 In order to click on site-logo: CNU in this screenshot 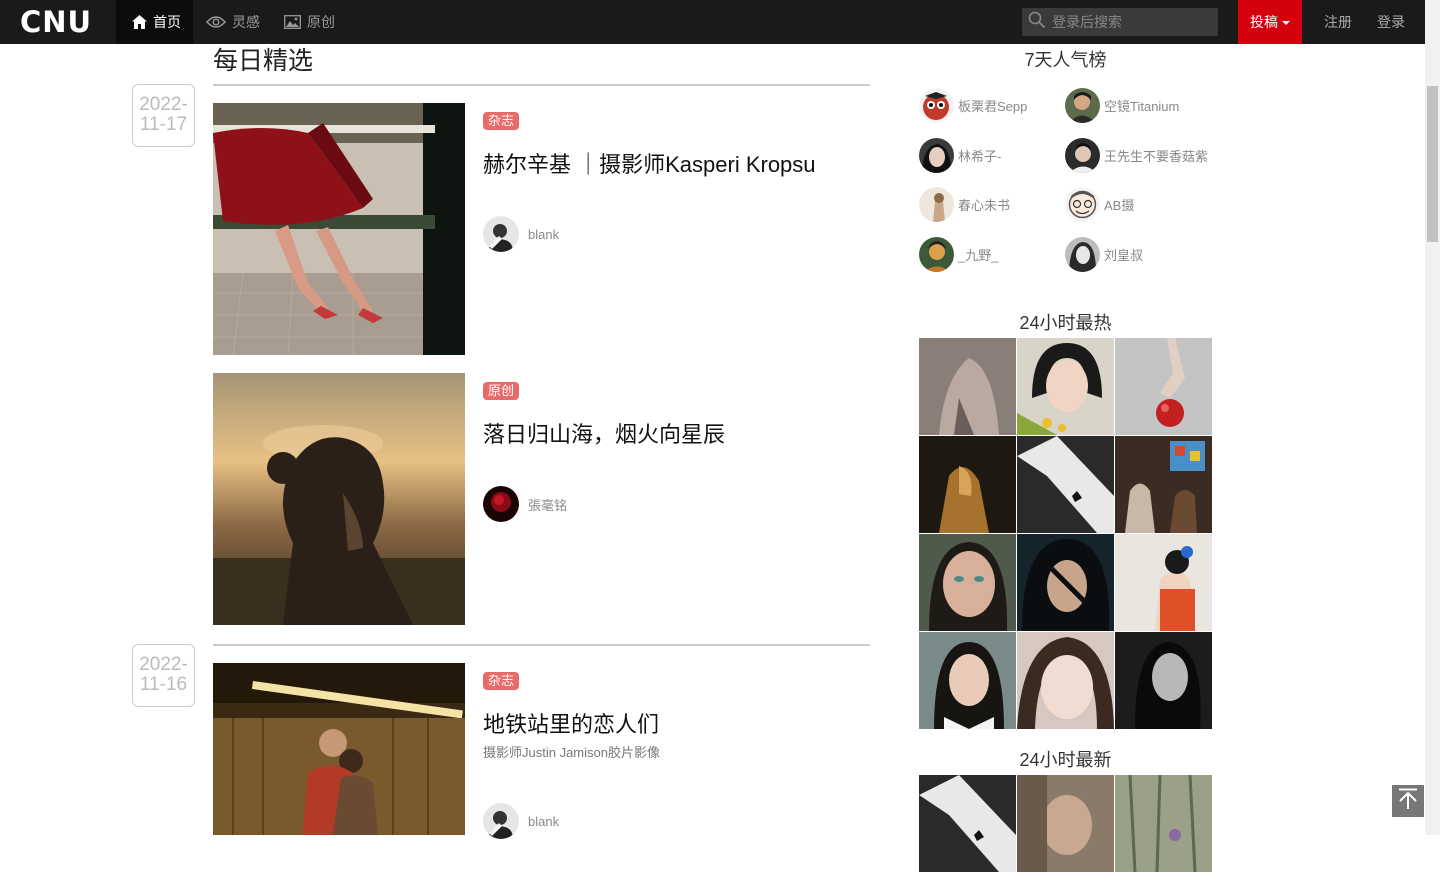, I will do `click(56, 22)`.